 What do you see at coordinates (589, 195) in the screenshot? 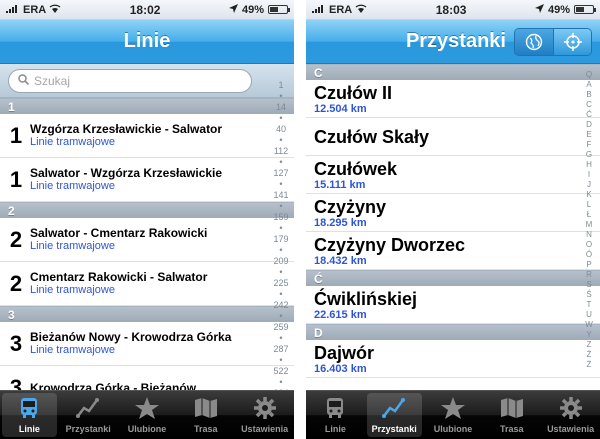
I see `index-letter: K` at bounding box center [589, 195].